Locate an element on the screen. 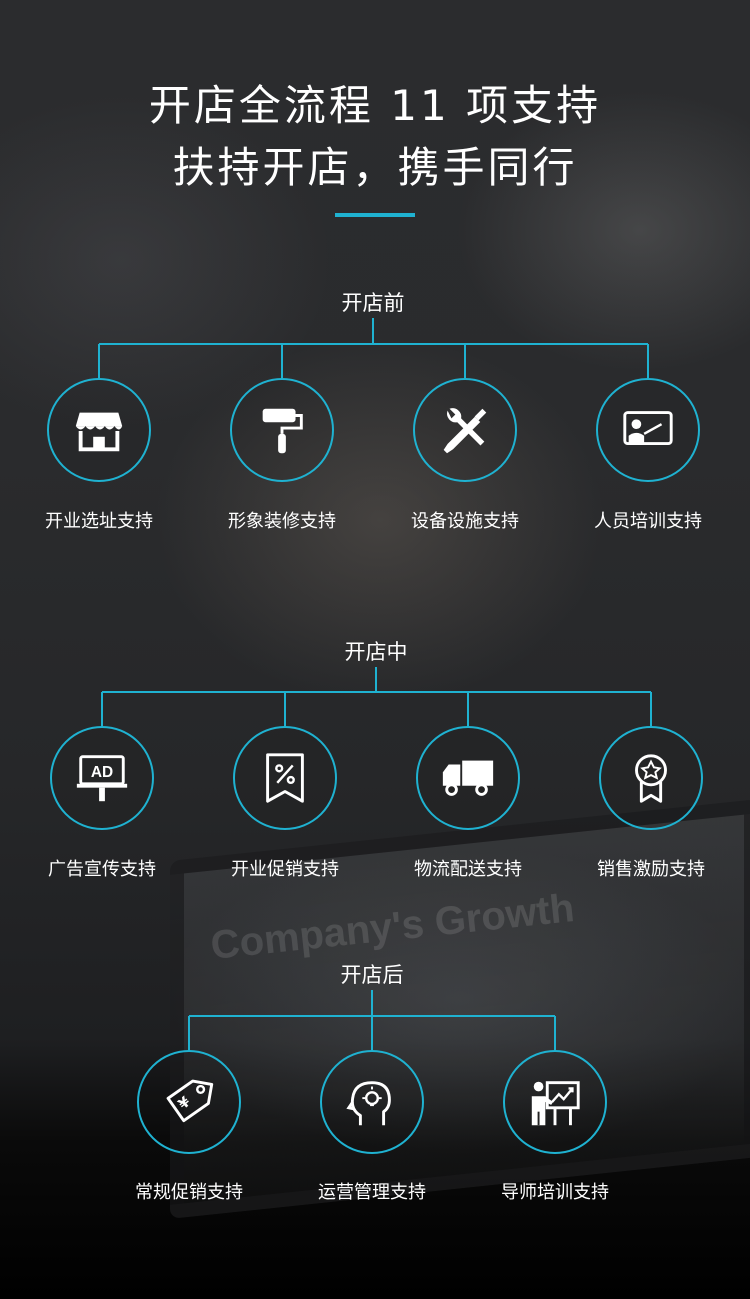 Image resolution: width=750 pixels, height=1299 pixels. presentation-board-icon is located at coordinates (648, 428).